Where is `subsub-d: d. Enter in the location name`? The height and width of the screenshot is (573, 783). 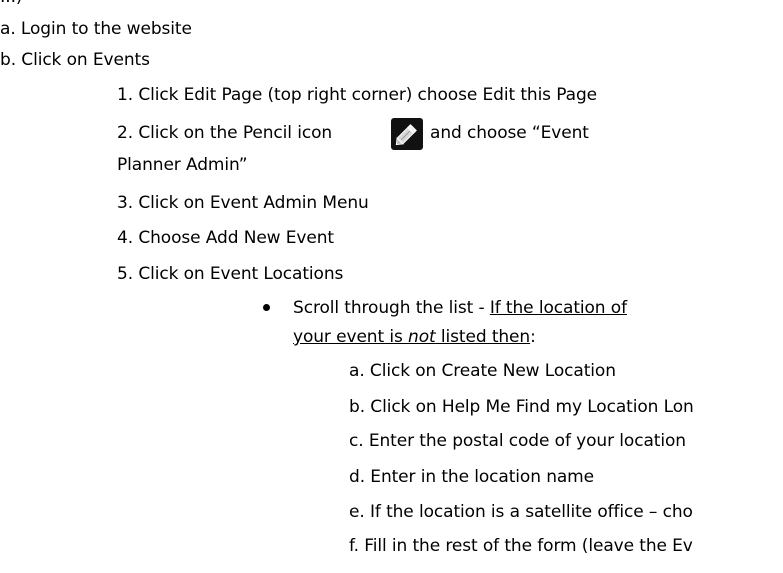
subsub-d: d. Enter in the location name is located at coordinates (472, 477).